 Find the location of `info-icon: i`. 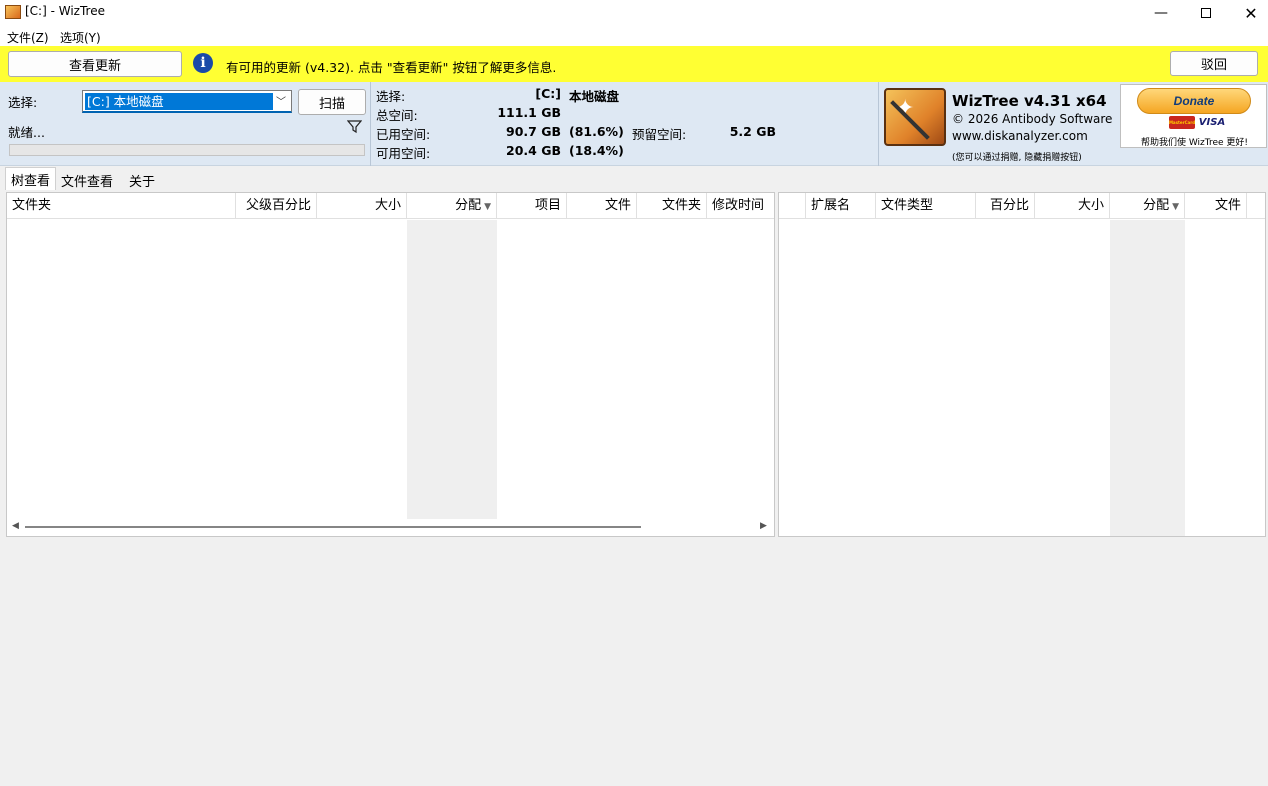

info-icon: i is located at coordinates (203, 63).